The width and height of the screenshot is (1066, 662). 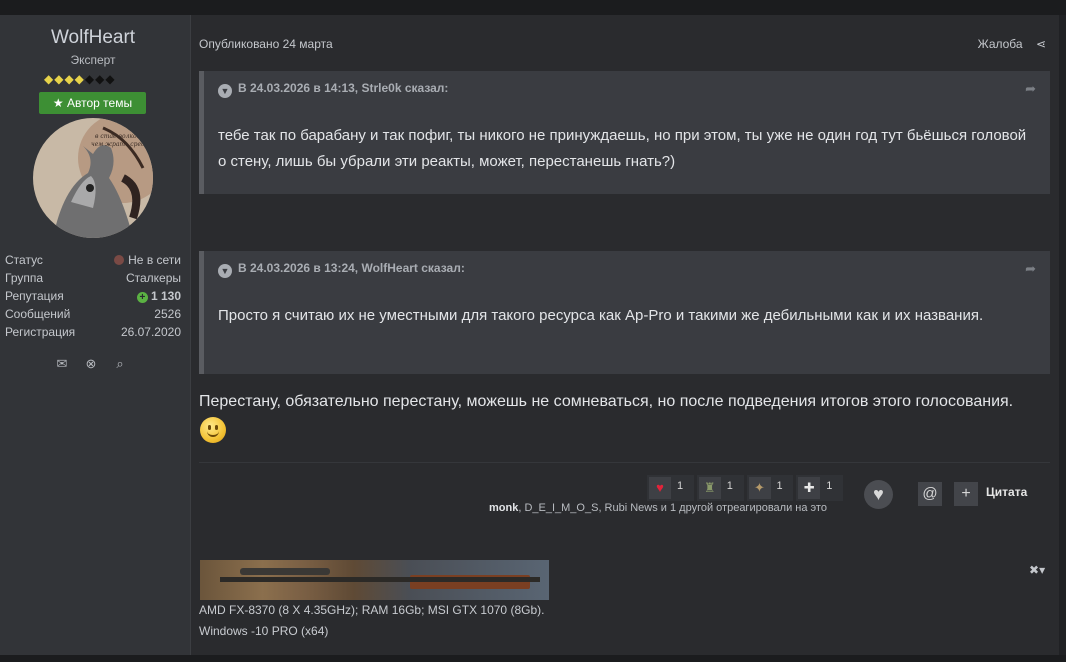 I want to click on avatar: в стае волков чем жрать среди, so click(x=93, y=178).